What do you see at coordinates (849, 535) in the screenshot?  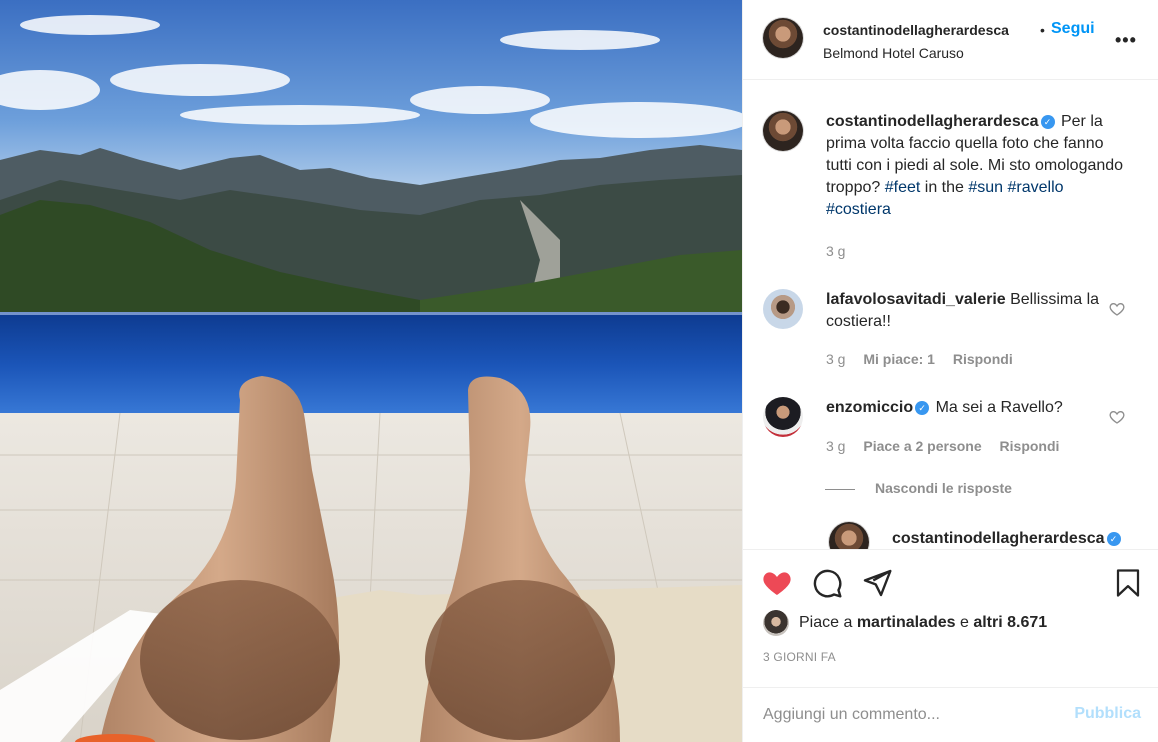 I see `reply-avatar` at bounding box center [849, 535].